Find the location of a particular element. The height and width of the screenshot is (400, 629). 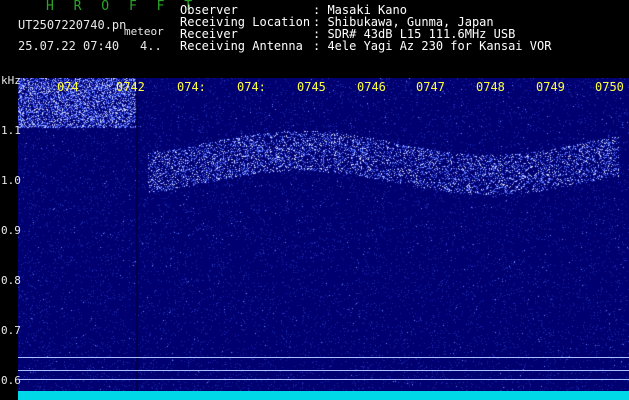

axis-unit: kHz is located at coordinates (11, 80).